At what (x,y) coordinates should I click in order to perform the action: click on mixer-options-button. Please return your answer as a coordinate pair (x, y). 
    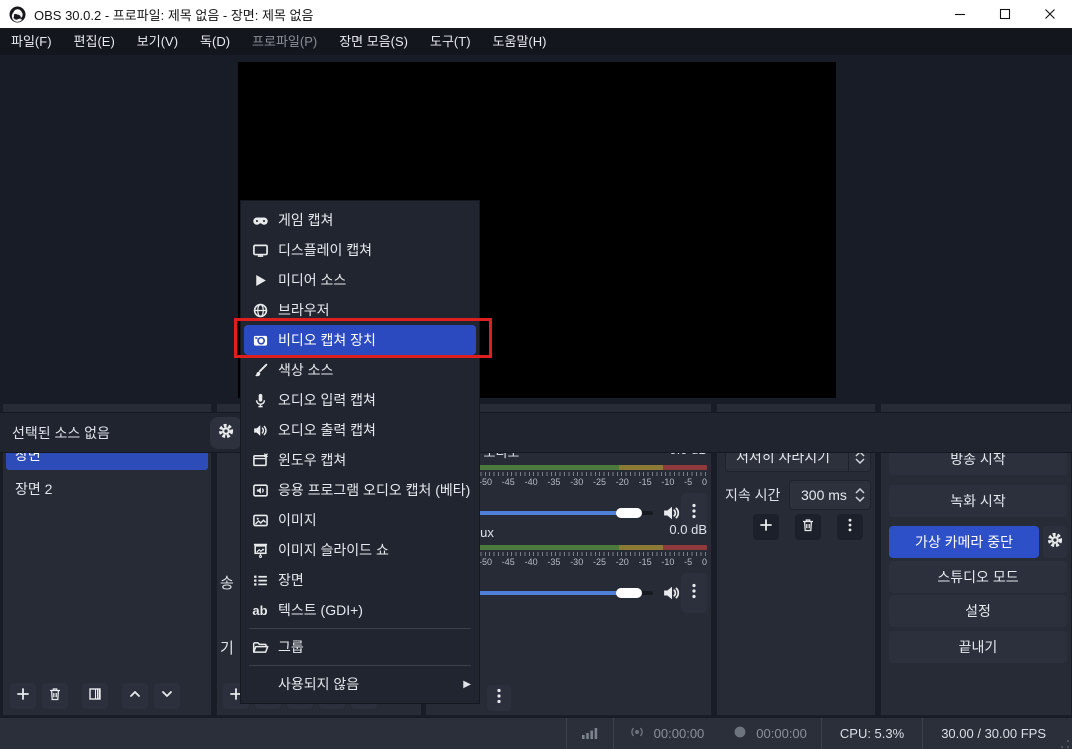
    Looking at the image, I should click on (499, 698).